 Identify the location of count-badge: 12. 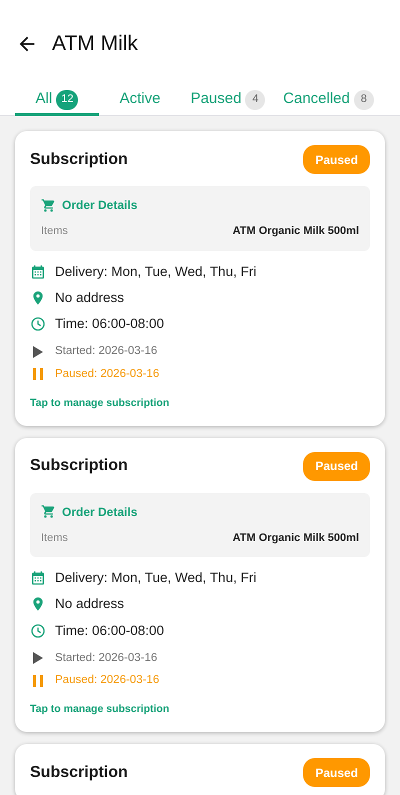
(67, 100).